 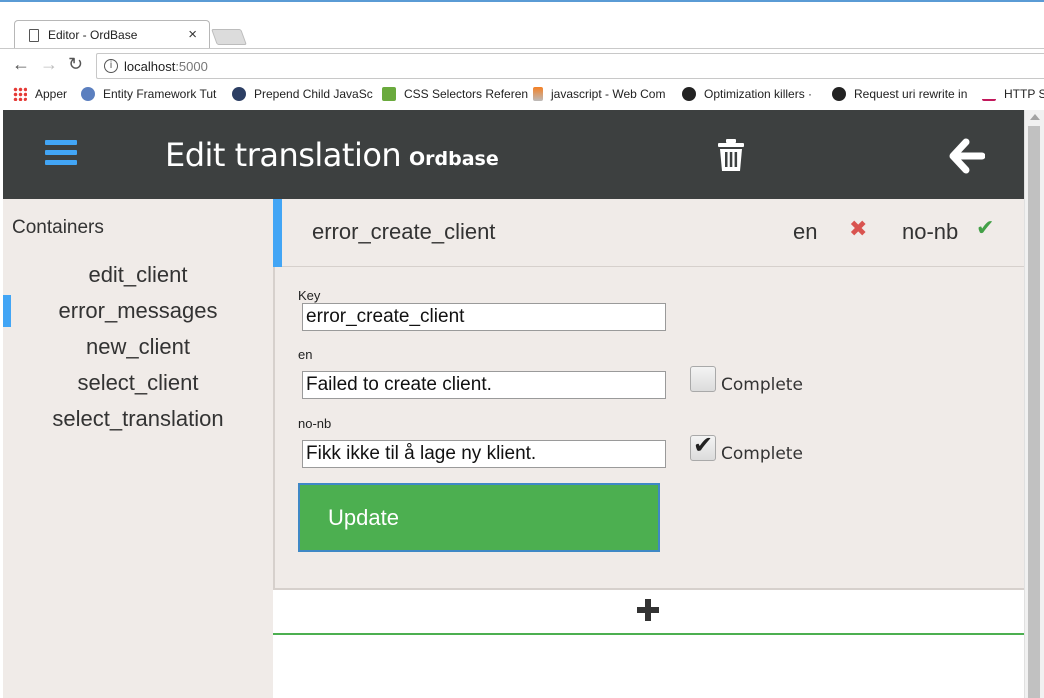 What do you see at coordinates (858, 229) in the screenshot?
I see `x-icon: ✖` at bounding box center [858, 229].